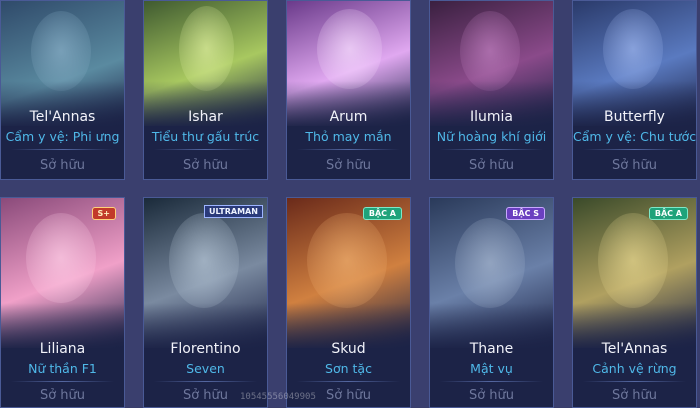  I want to click on tier-badge: BẬC S, so click(525, 213).